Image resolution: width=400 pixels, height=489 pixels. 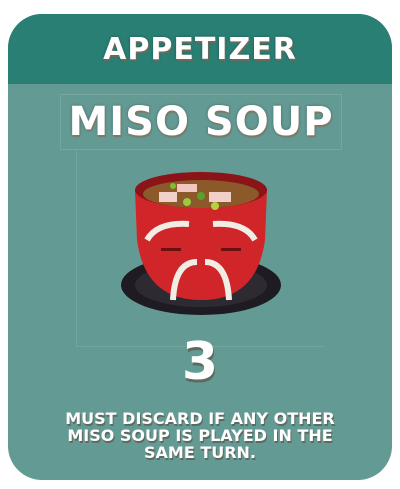 I want to click on card-header: APPETIZER, so click(x=200, y=49).